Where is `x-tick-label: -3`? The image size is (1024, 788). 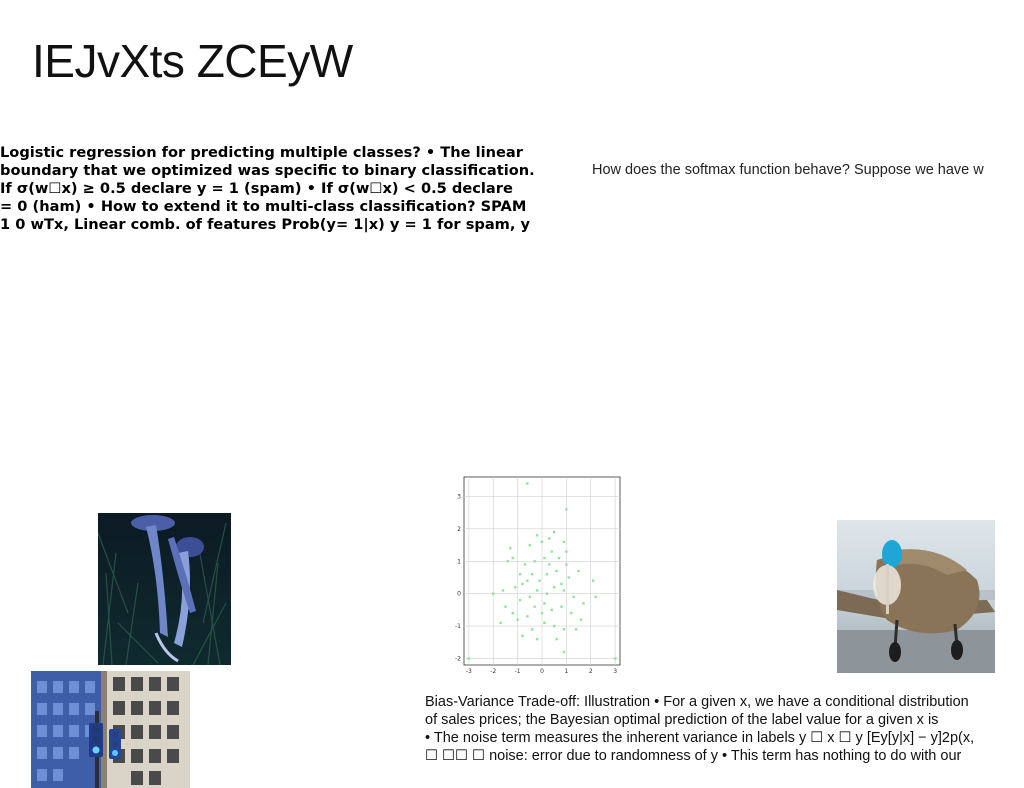
x-tick-label: -3 is located at coordinates (469, 671).